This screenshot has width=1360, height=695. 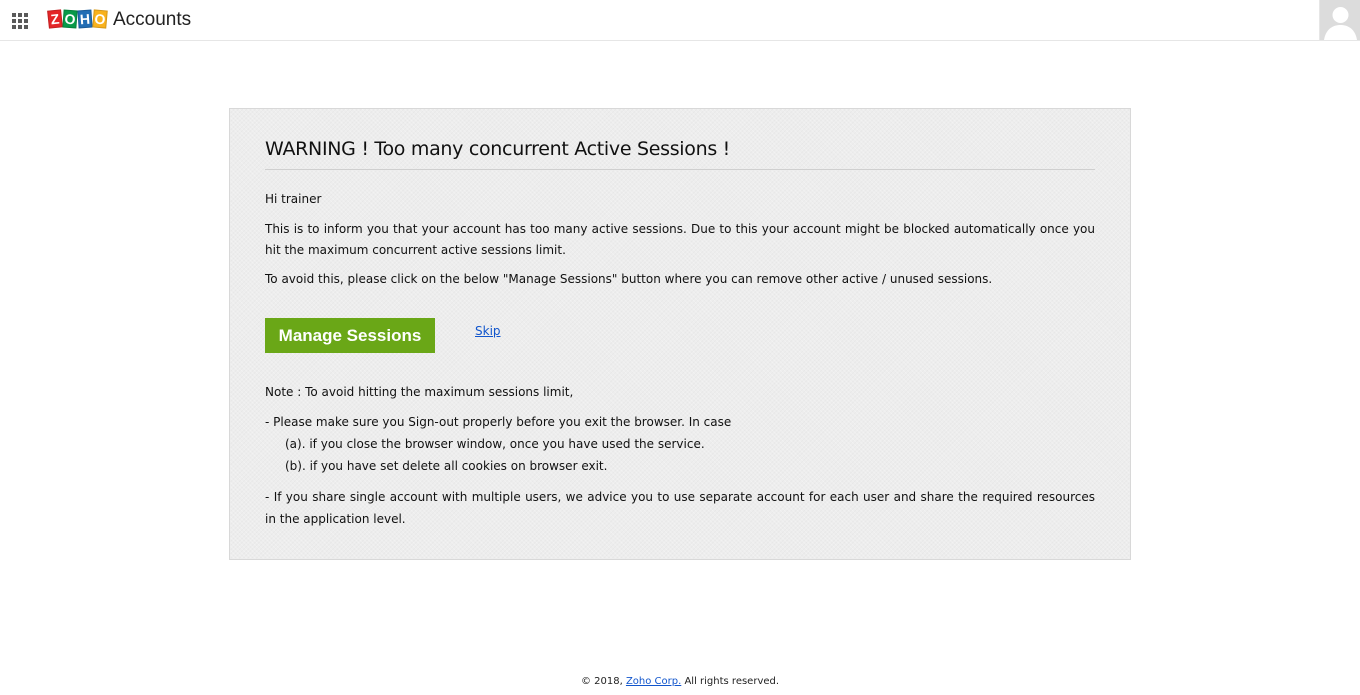 I want to click on zoho-corp-link: Zoho Corp., so click(x=653, y=681).